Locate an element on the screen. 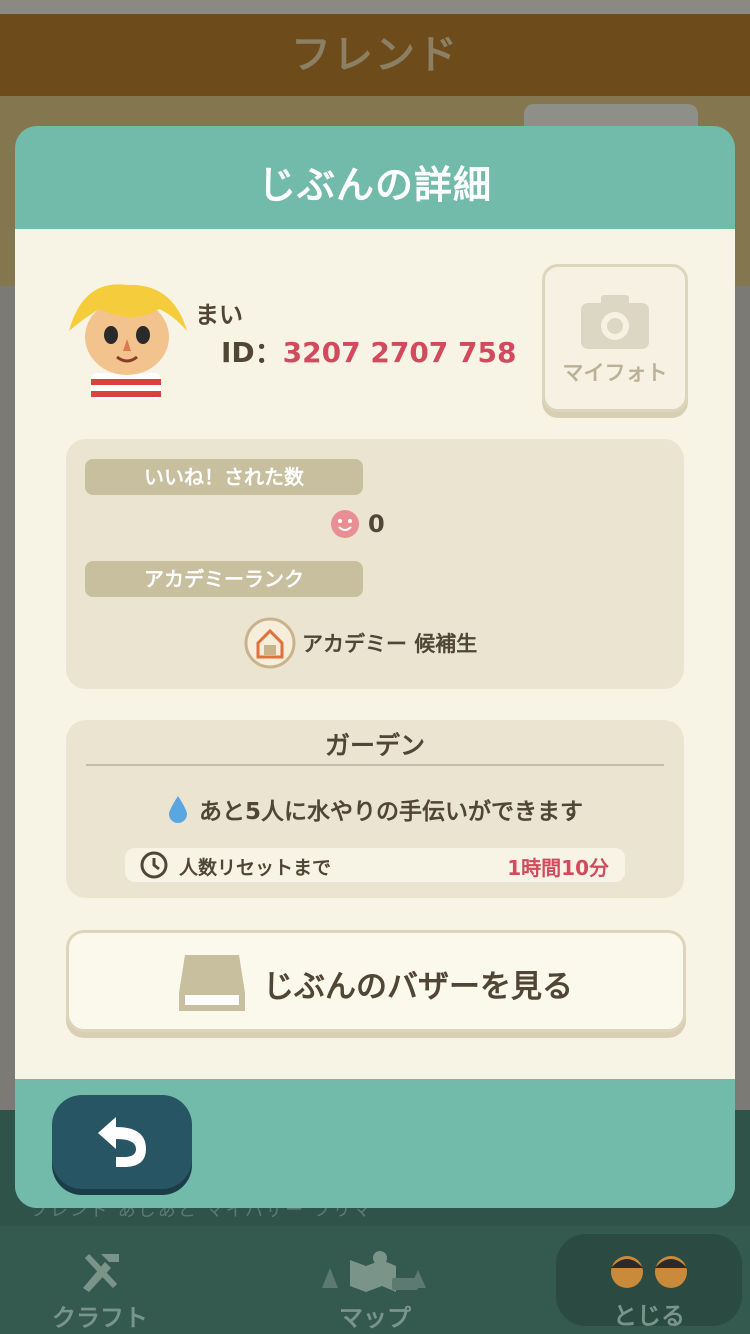 The image size is (750, 1334). academy-rank-row: アカデミー 候補生 is located at coordinates (360, 643).